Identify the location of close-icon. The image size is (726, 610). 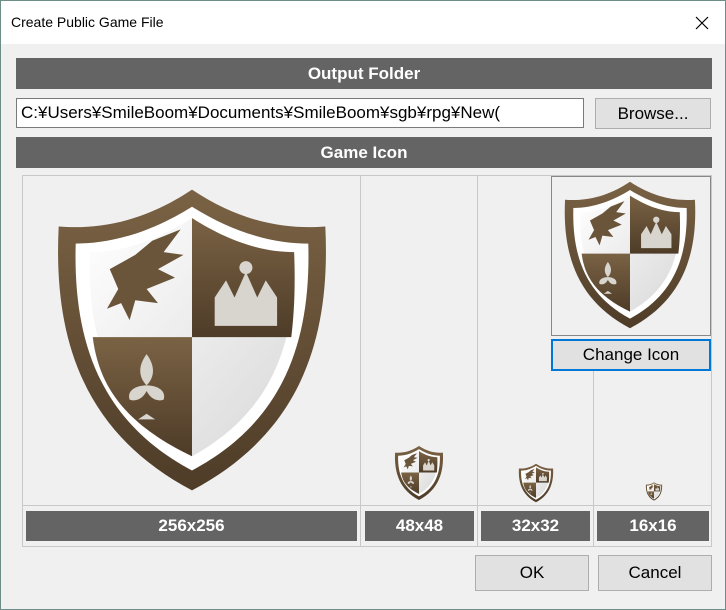
(702, 22).